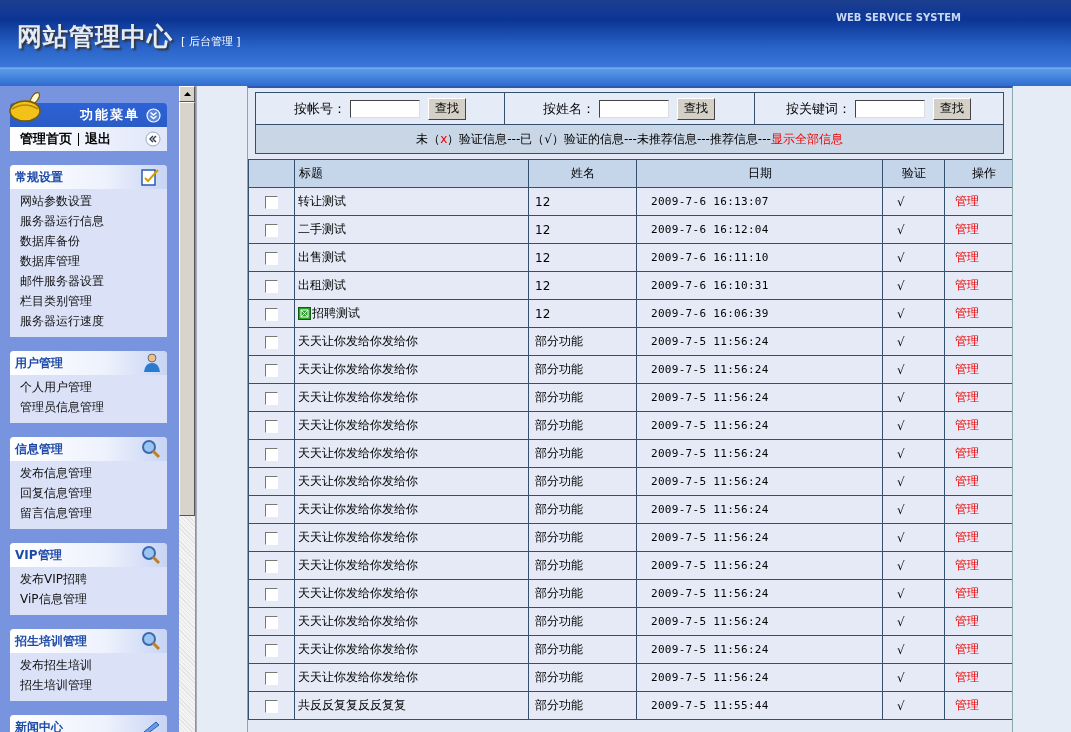  Describe the element at coordinates (151, 363) in the screenshot. I see `user-icon` at that location.